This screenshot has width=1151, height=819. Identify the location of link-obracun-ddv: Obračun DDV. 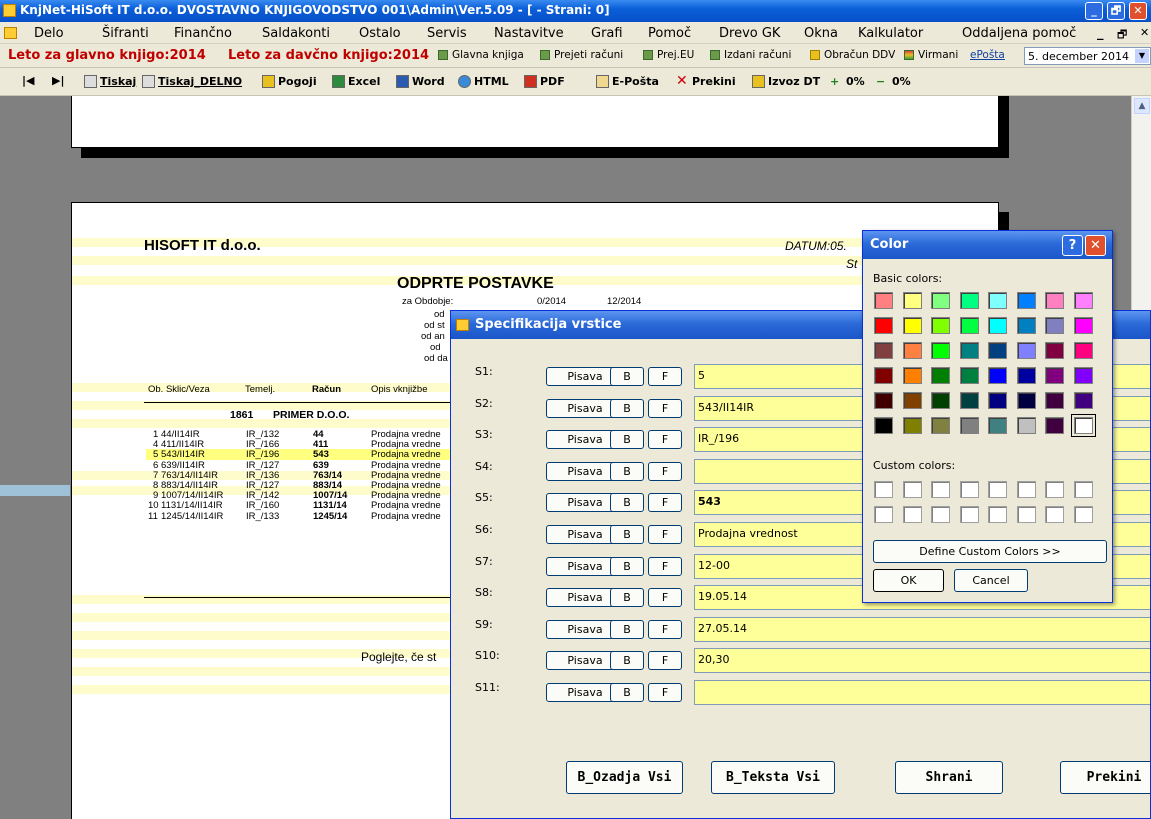
(852, 55).